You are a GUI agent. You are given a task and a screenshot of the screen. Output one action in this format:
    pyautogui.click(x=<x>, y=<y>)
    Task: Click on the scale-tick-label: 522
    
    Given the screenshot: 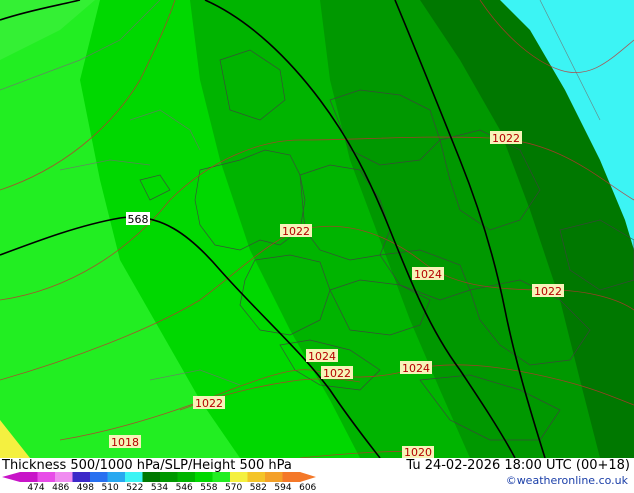 What is the action you would take?
    pyautogui.click(x=135, y=488)
    